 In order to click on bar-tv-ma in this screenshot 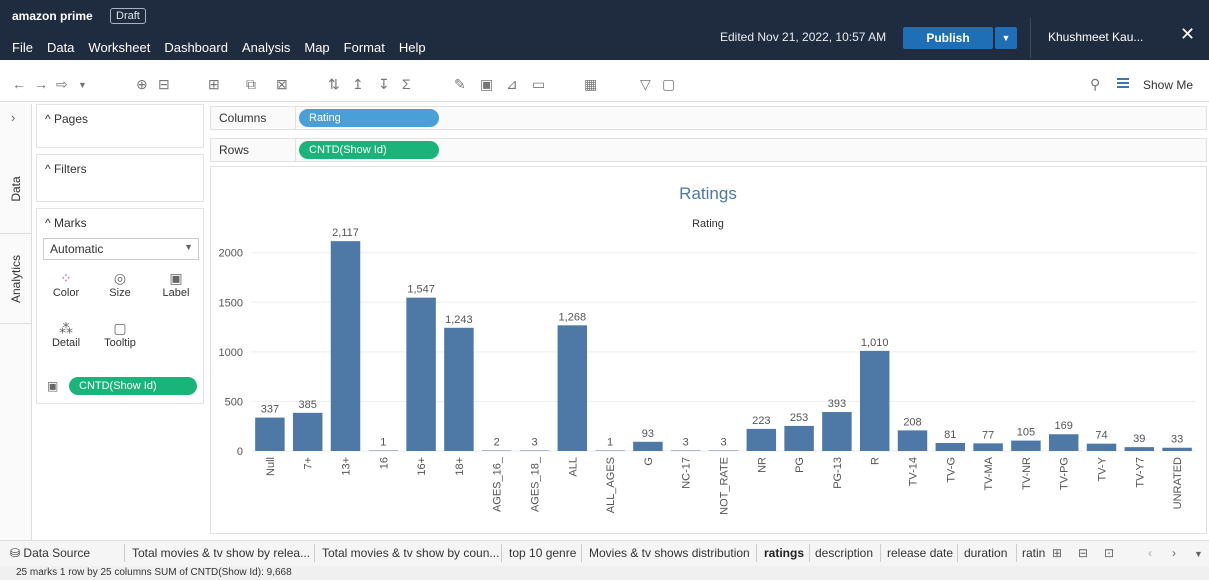, I will do `click(988, 447)`.